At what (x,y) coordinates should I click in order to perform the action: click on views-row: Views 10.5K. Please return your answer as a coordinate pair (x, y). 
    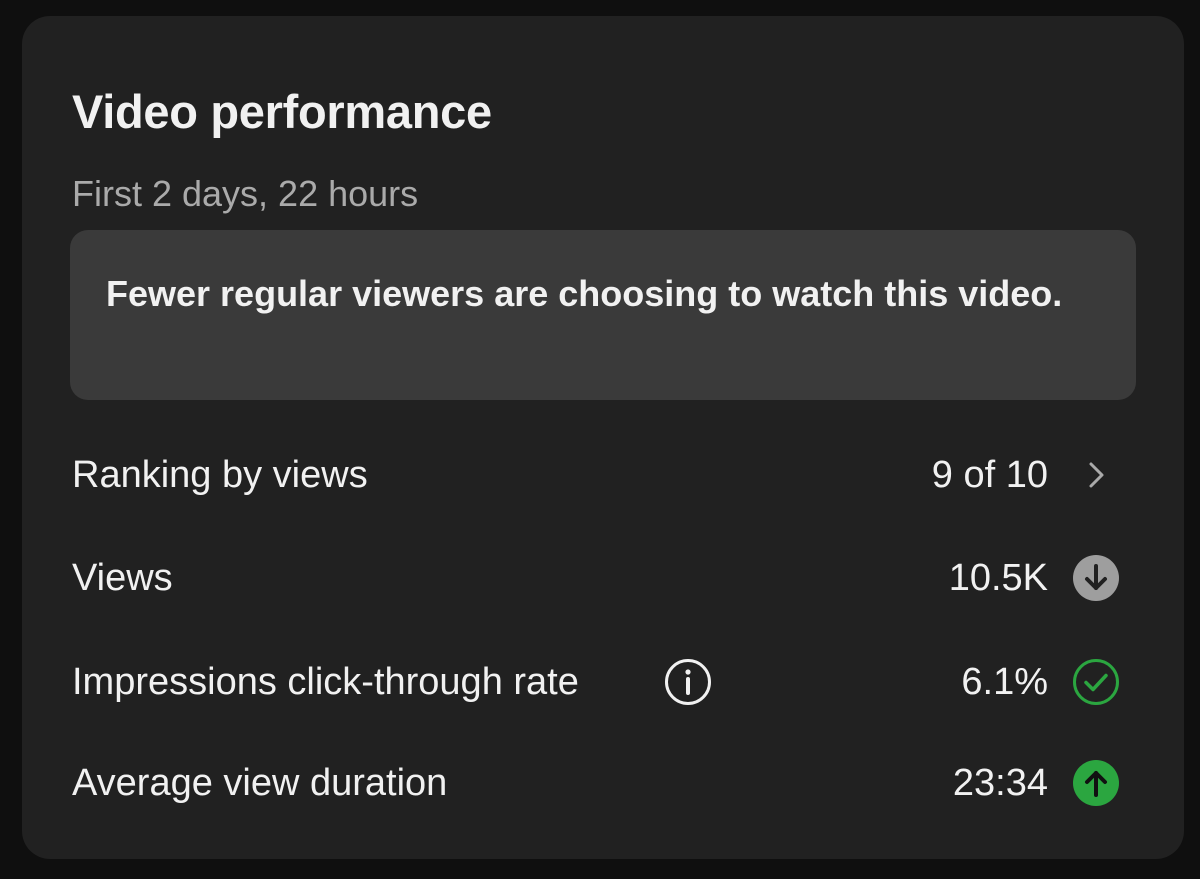
    Looking at the image, I should click on (602, 578).